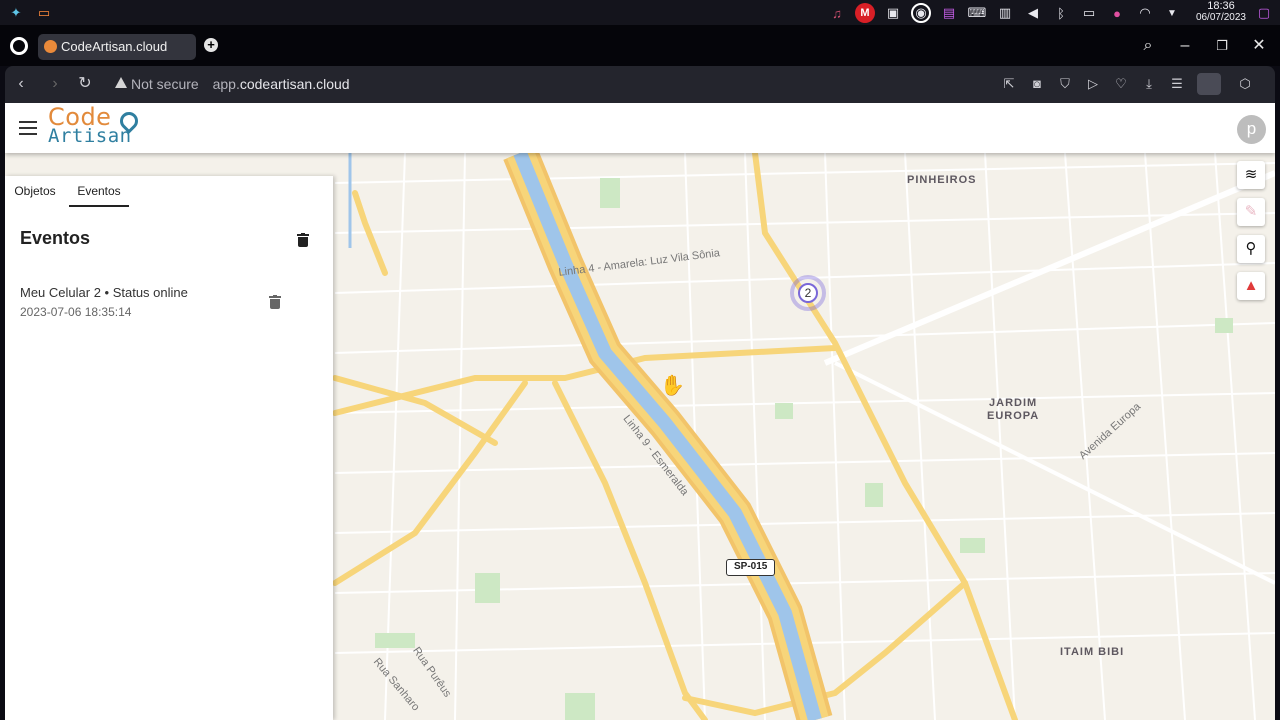 The image size is (1280, 720). Describe the element at coordinates (1037, 84) in the screenshot. I see `camera-icon: ◙` at that location.